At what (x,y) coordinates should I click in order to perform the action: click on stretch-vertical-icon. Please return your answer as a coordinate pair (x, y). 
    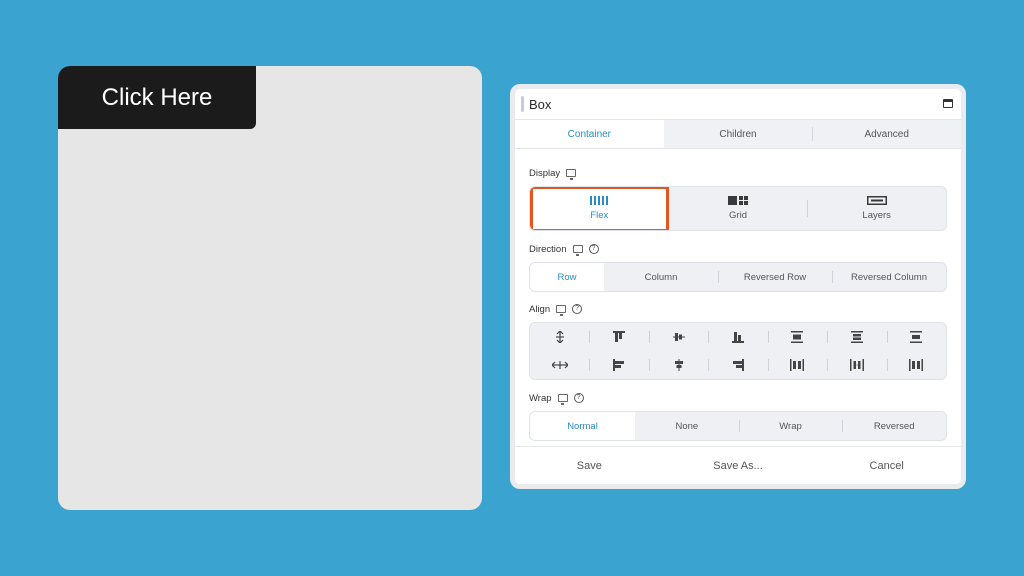
    Looking at the image, I should click on (559, 337).